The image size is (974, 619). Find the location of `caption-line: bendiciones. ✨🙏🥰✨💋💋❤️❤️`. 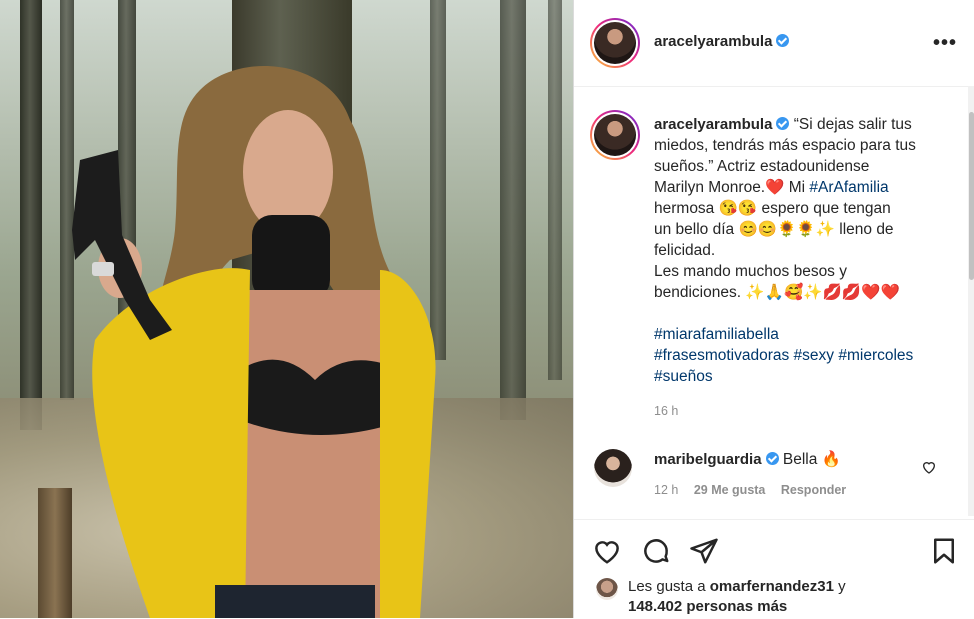

caption-line: bendiciones. ✨🙏🥰✨💋💋❤️❤️ is located at coordinates (777, 292).